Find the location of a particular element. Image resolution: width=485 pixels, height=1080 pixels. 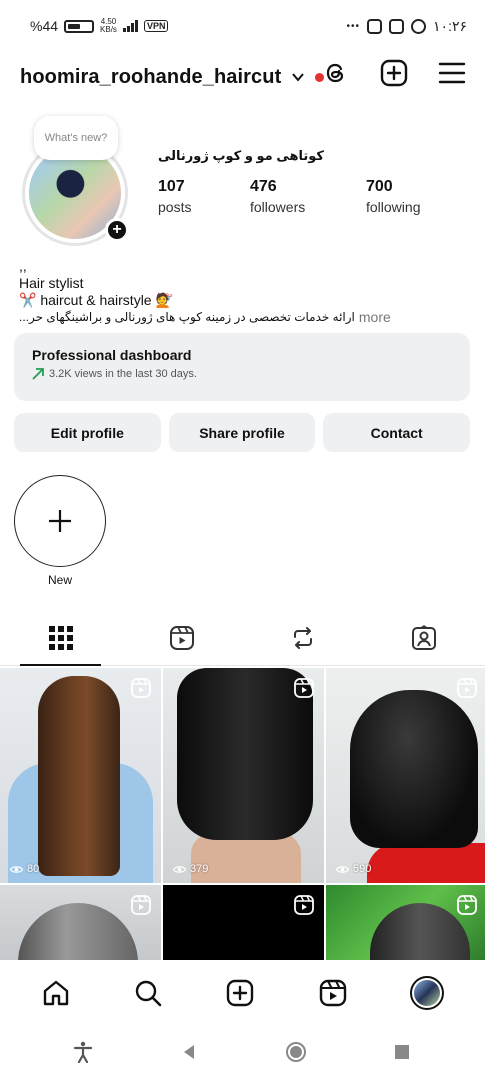

threads-icon is located at coordinates (336, 73).